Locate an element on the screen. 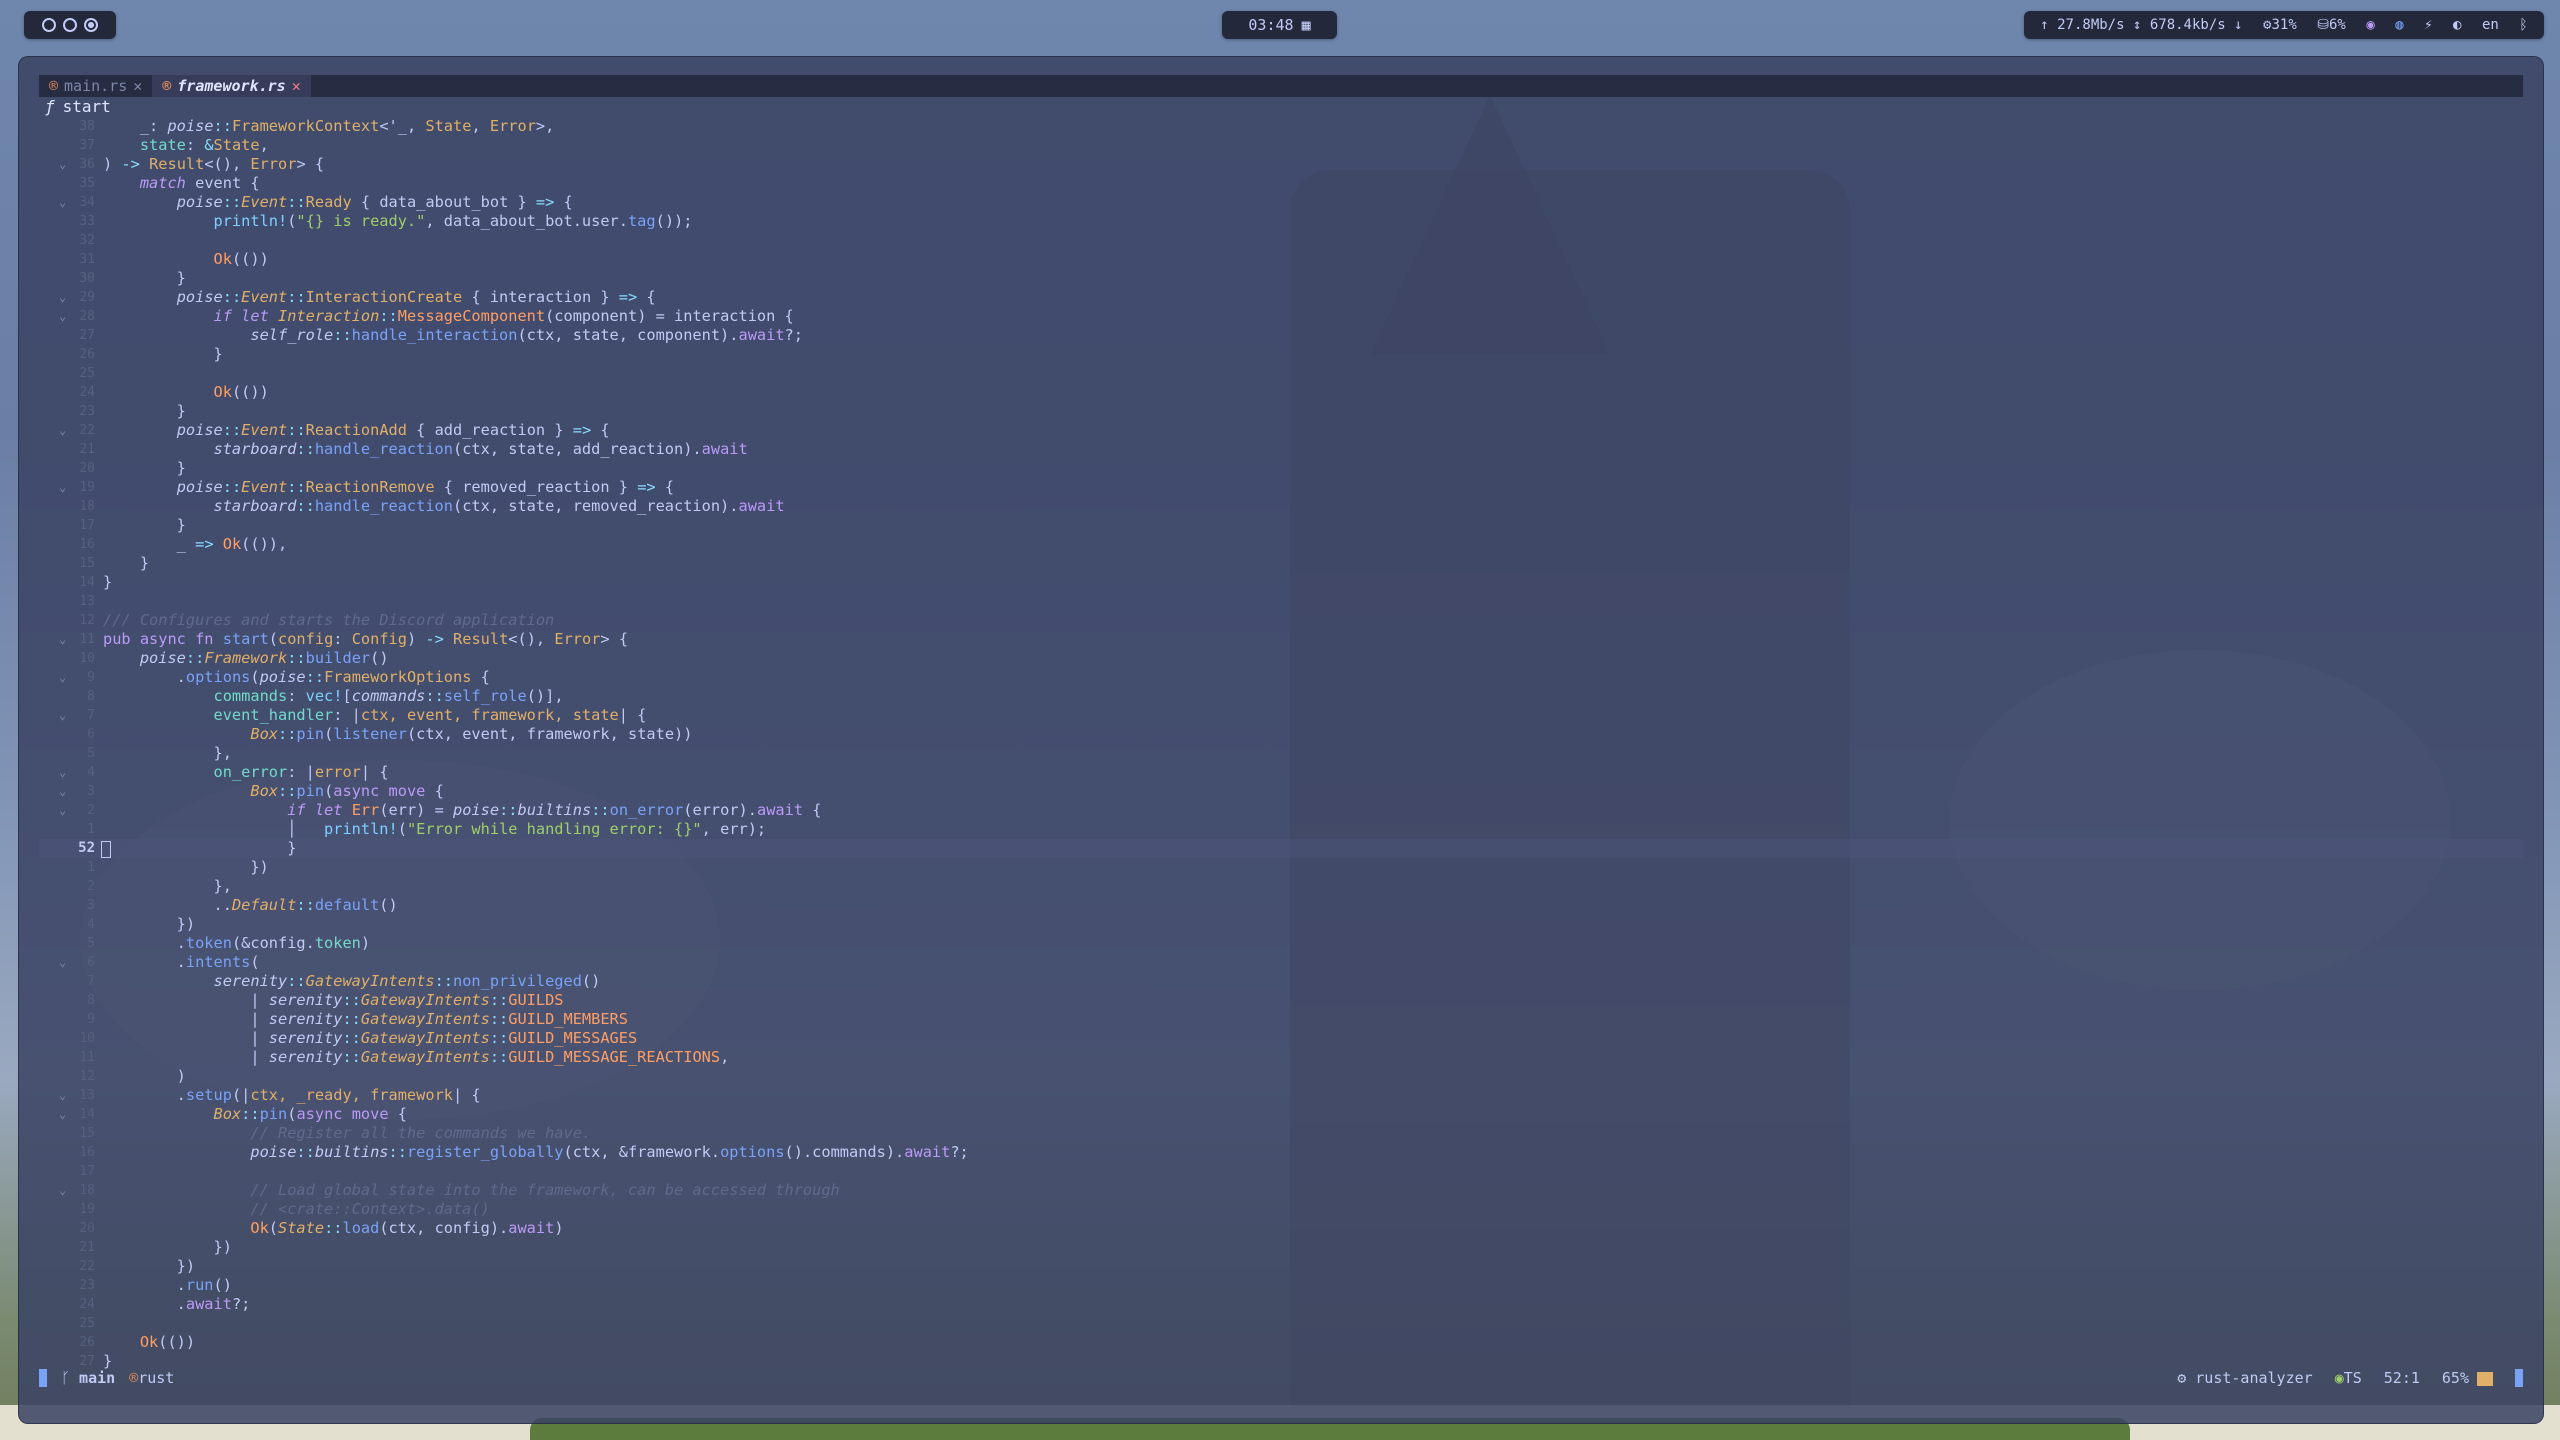 This screenshot has height=1440, width=2560. code-line: 17 is located at coordinates (1281, 1171).